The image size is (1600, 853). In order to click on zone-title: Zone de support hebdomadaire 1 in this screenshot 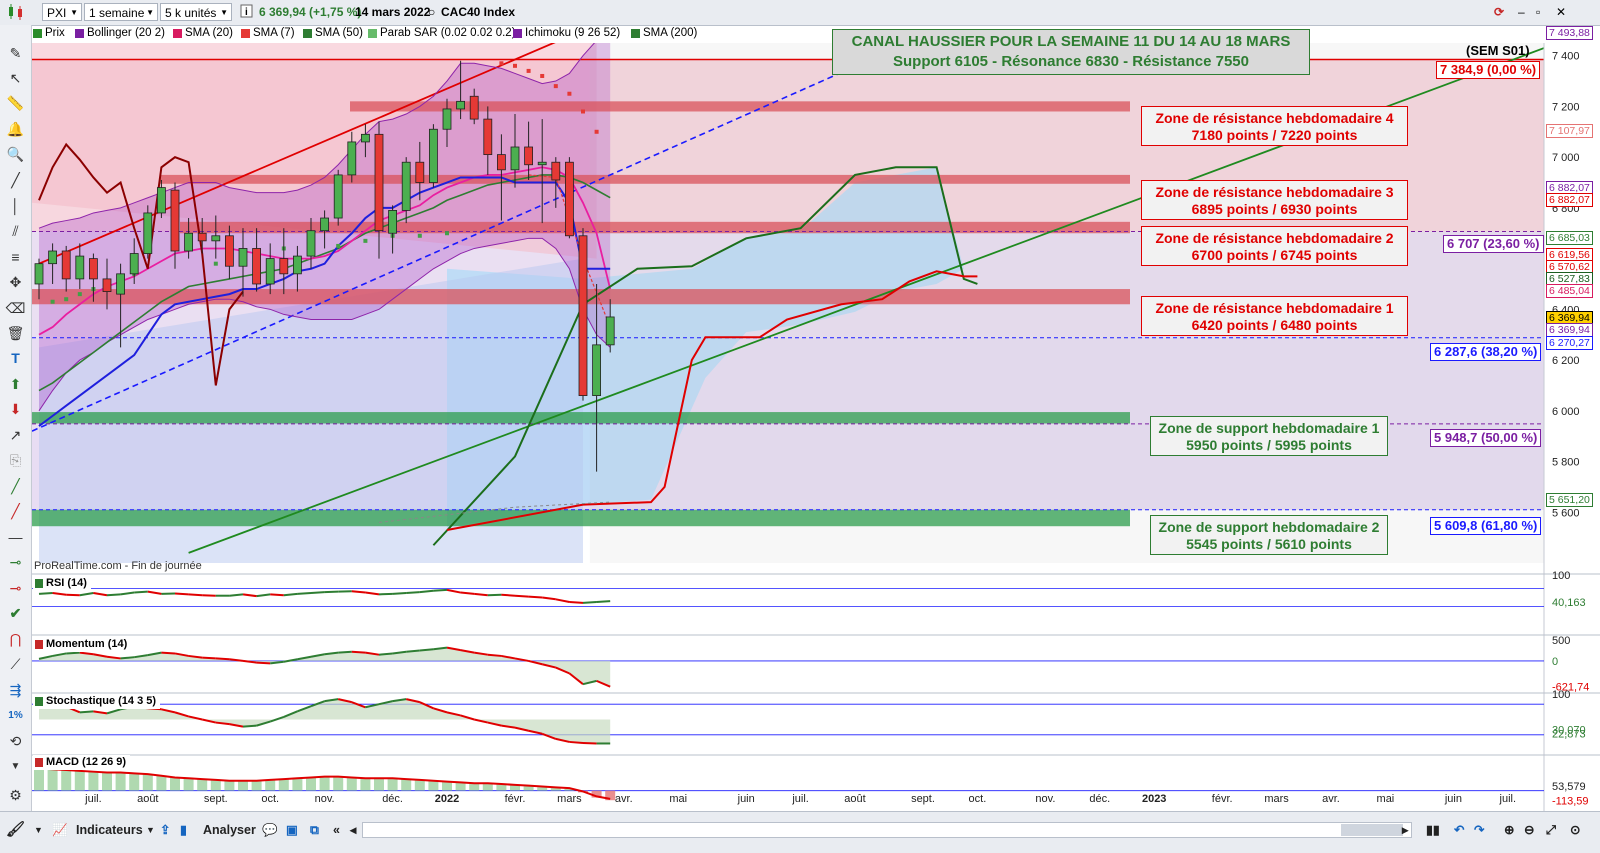, I will do `click(1269, 428)`.